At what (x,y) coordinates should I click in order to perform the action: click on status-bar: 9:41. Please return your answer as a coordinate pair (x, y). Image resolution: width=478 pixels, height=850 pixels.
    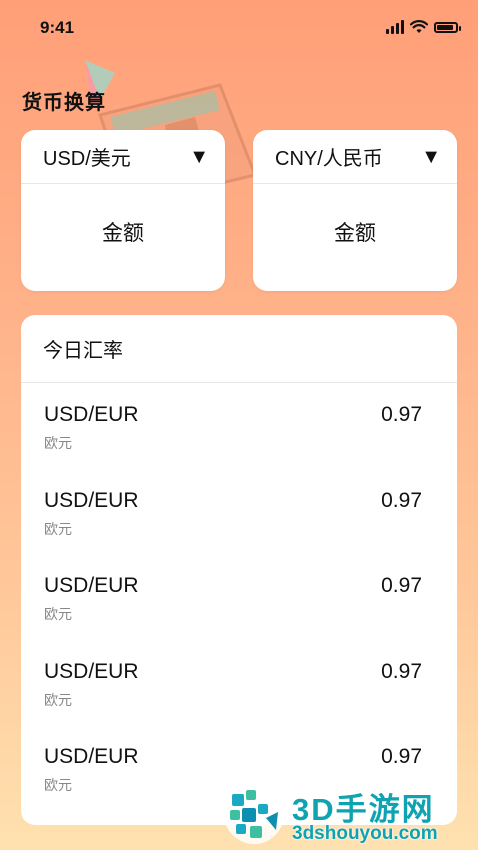
    Looking at the image, I should click on (239, 29).